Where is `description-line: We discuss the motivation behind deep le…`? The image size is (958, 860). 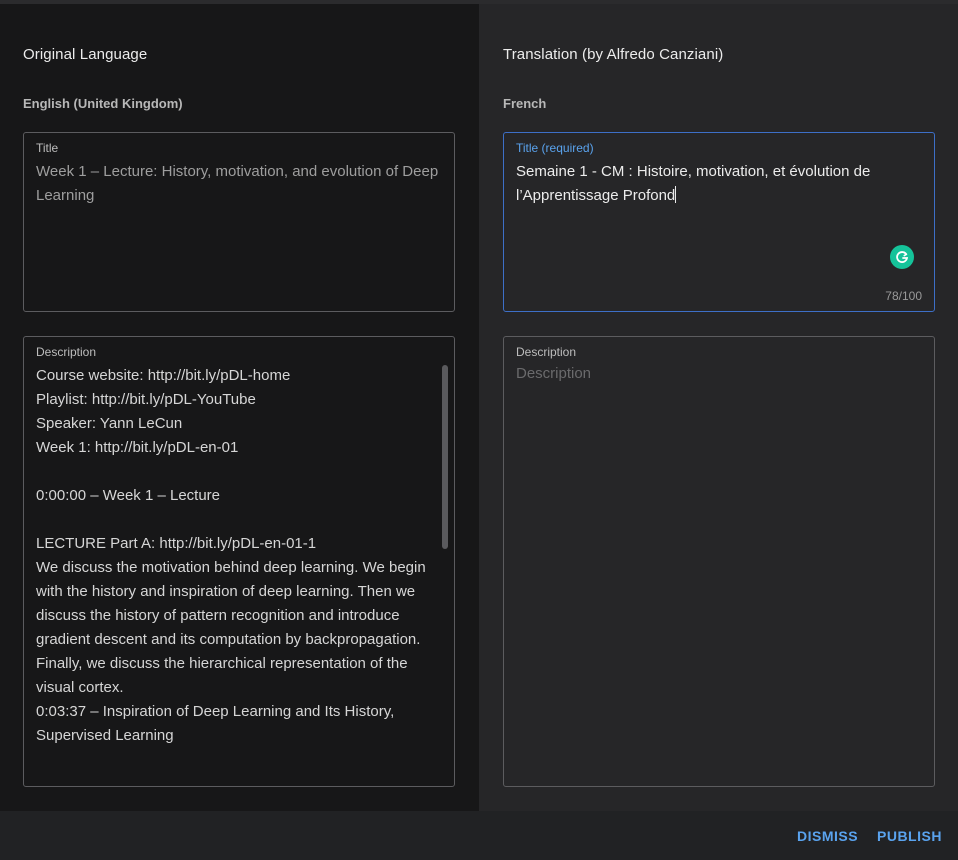
description-line: We discuss the motivation behind deep le… is located at coordinates (231, 567).